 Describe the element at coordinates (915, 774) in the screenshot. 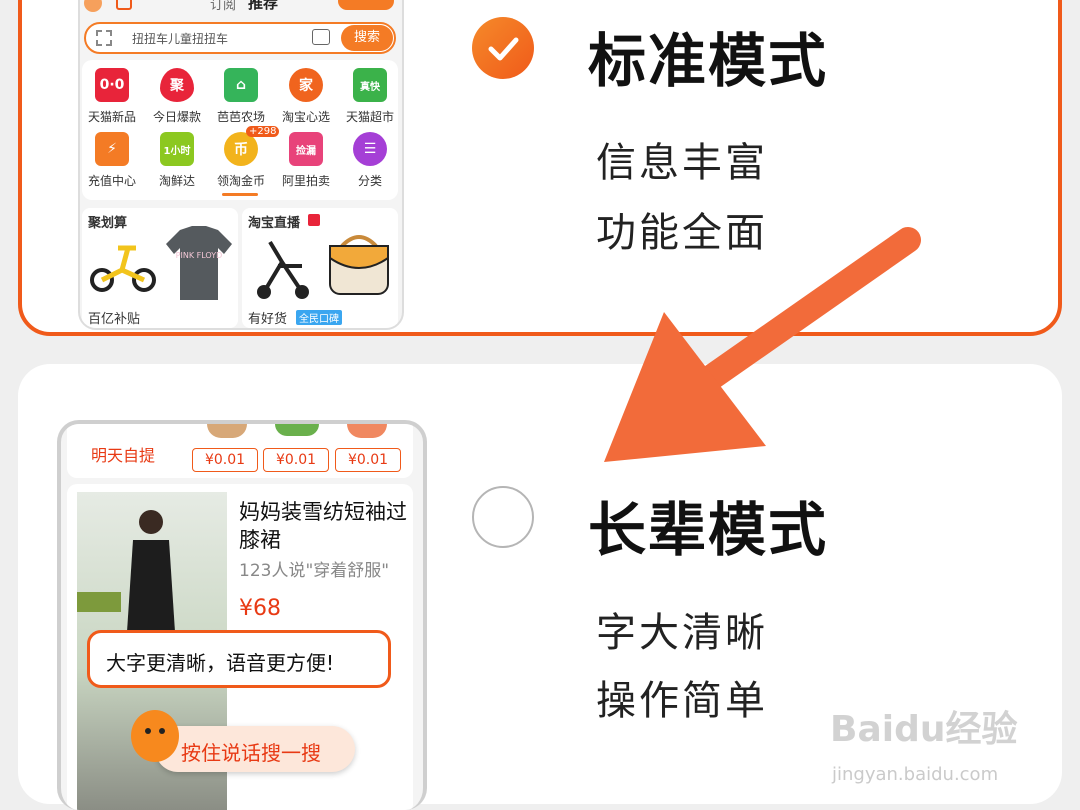

I see `watermark-url: jingyan.baidu.com` at that location.